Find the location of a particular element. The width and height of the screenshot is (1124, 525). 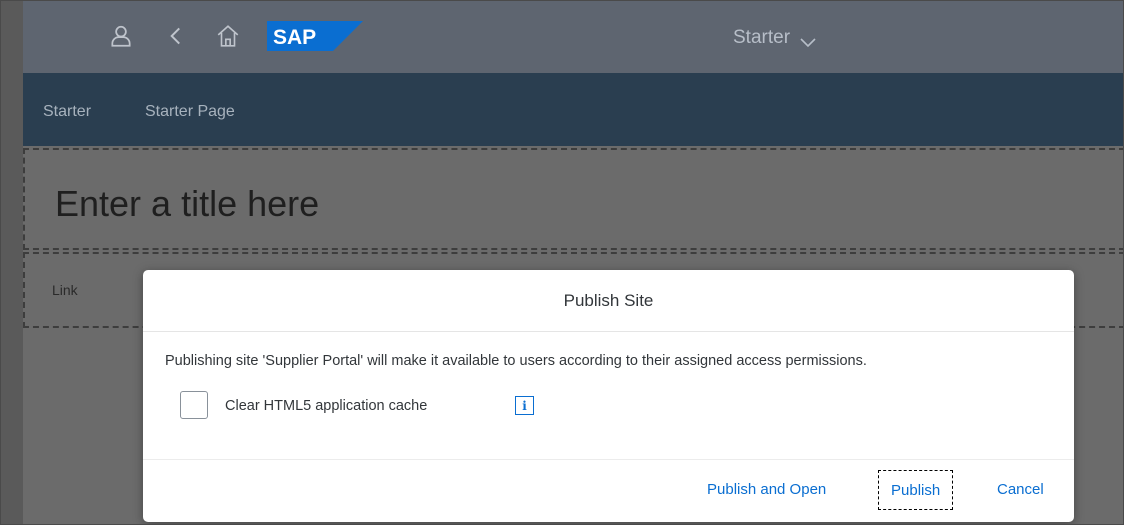

site-nav-bar: Starter Starter Page is located at coordinates (573, 109).